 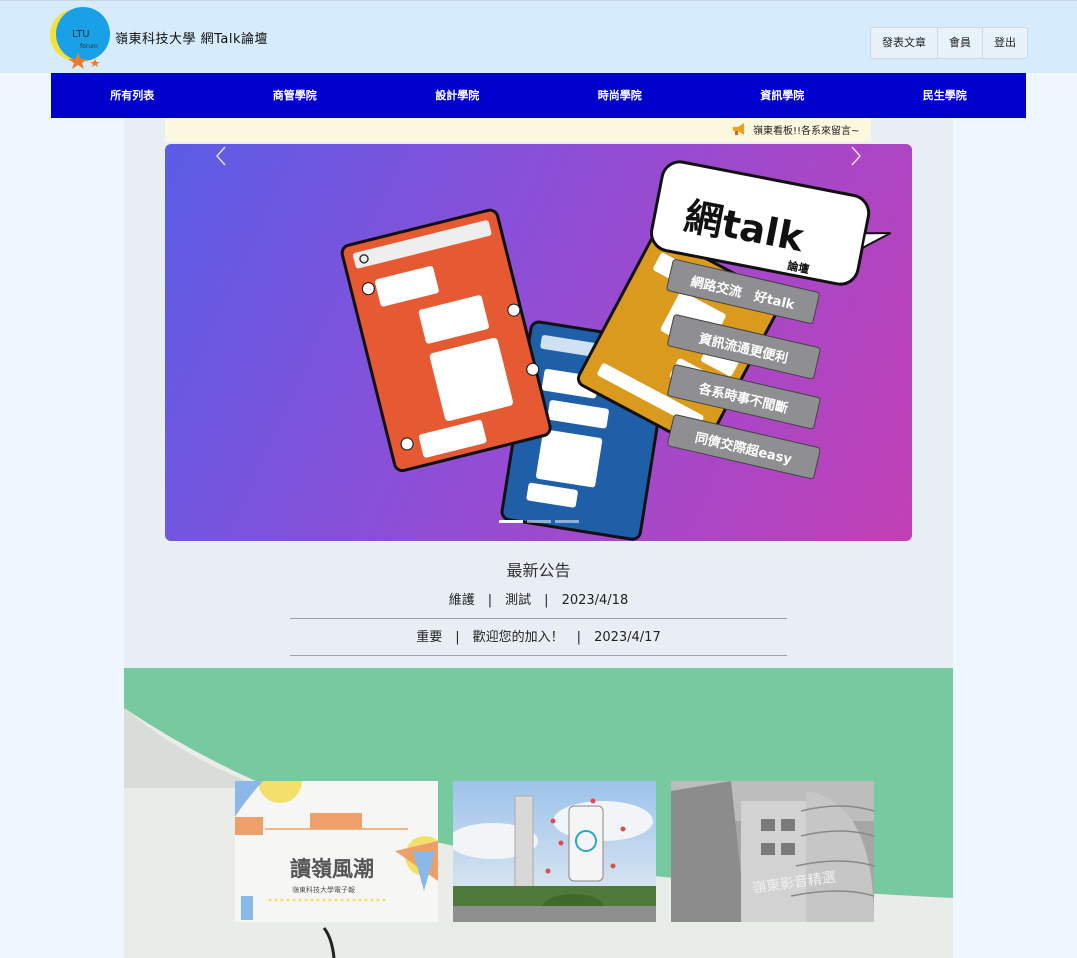 What do you see at coordinates (132, 95) in the screenshot?
I see `nav-item-all: 所有列表` at bounding box center [132, 95].